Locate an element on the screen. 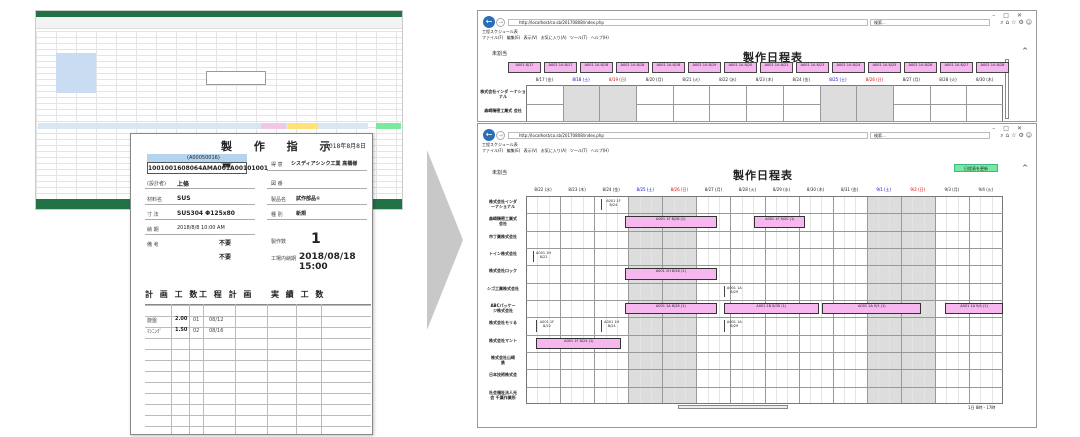 The image size is (1080, 437). unassigned-tag: A001 1A 8/23 is located at coordinates (812, 67).